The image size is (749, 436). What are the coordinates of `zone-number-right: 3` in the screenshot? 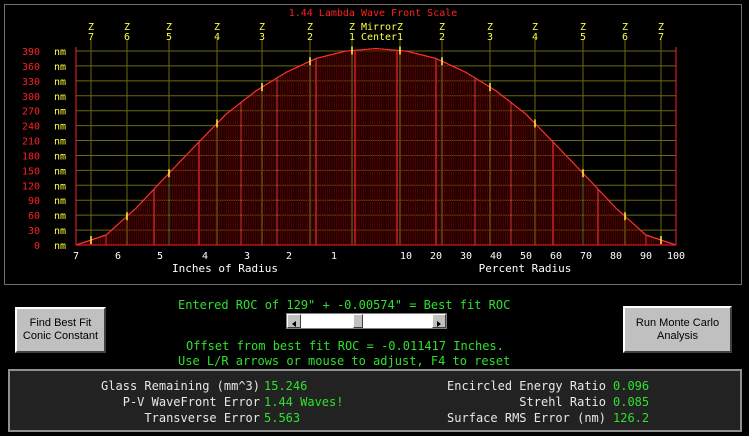 It's located at (490, 37).